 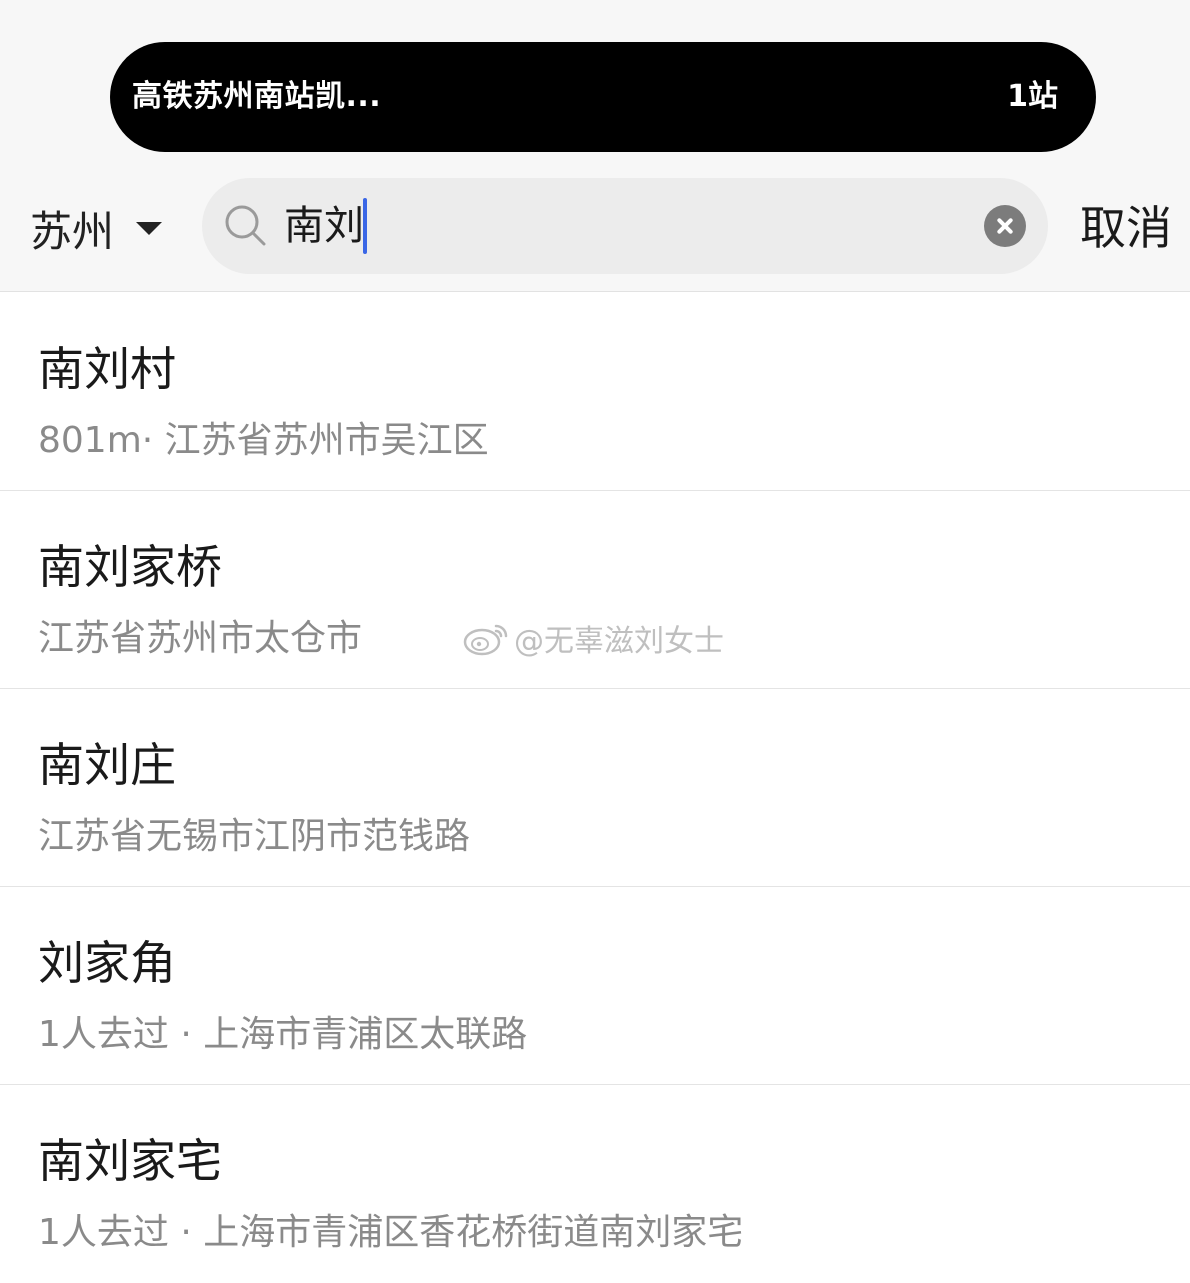 I want to click on text-cursor, so click(x=365, y=226).